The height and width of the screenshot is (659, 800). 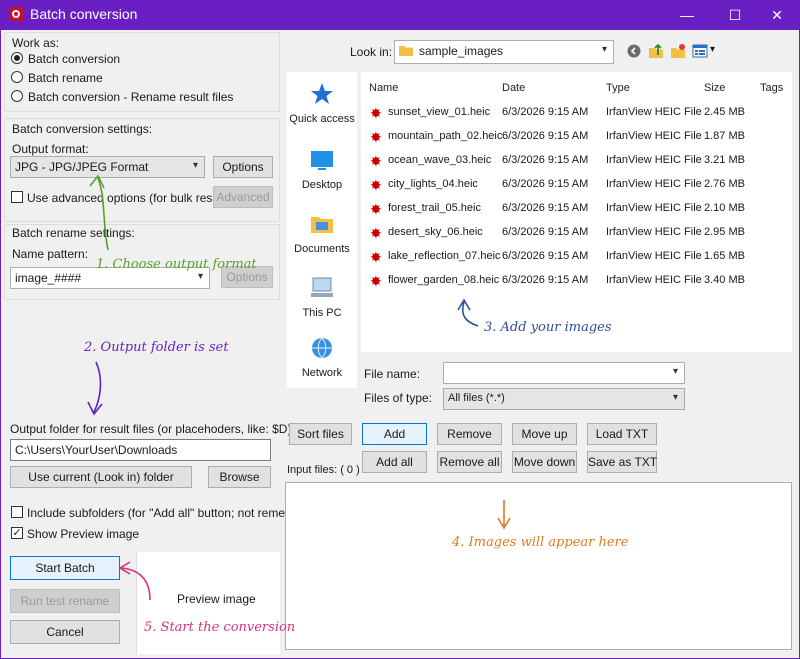 What do you see at coordinates (17, 533) in the screenshot?
I see `show-preview-checkbox: ✓` at bounding box center [17, 533].